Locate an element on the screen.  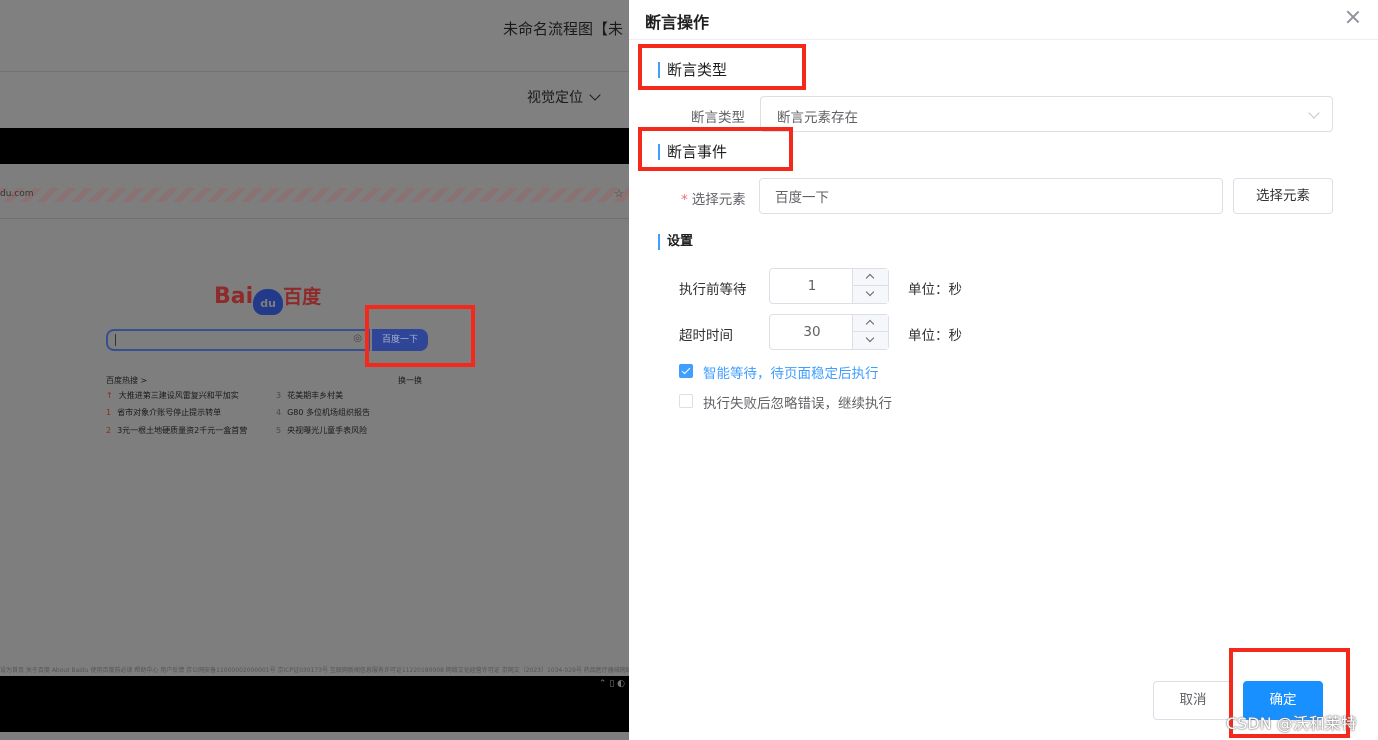
tray-icons: ⌃ ▯ ◐ is located at coordinates (611, 684).